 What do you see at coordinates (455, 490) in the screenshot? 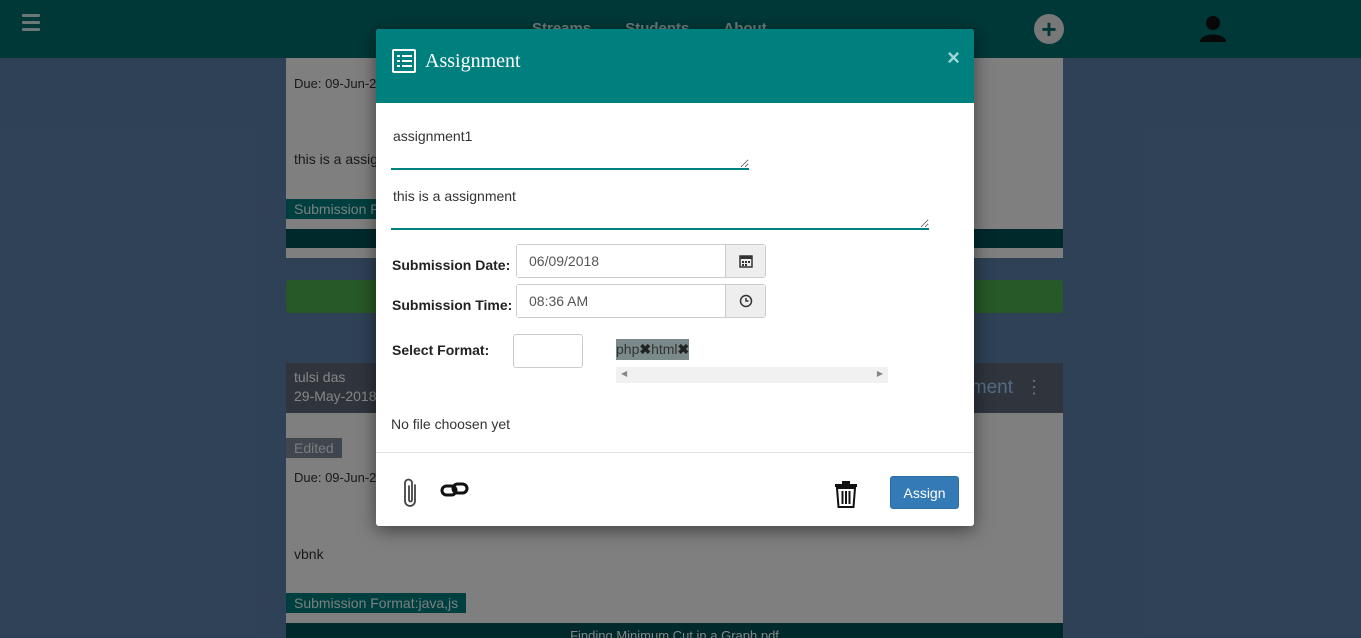
I see `link-icon` at bounding box center [455, 490].